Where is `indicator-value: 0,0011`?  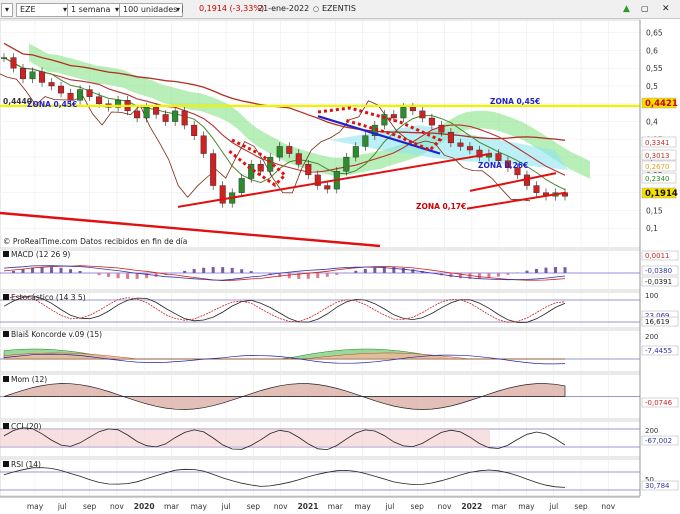 indicator-value: 0,0011 is located at coordinates (657, 256).